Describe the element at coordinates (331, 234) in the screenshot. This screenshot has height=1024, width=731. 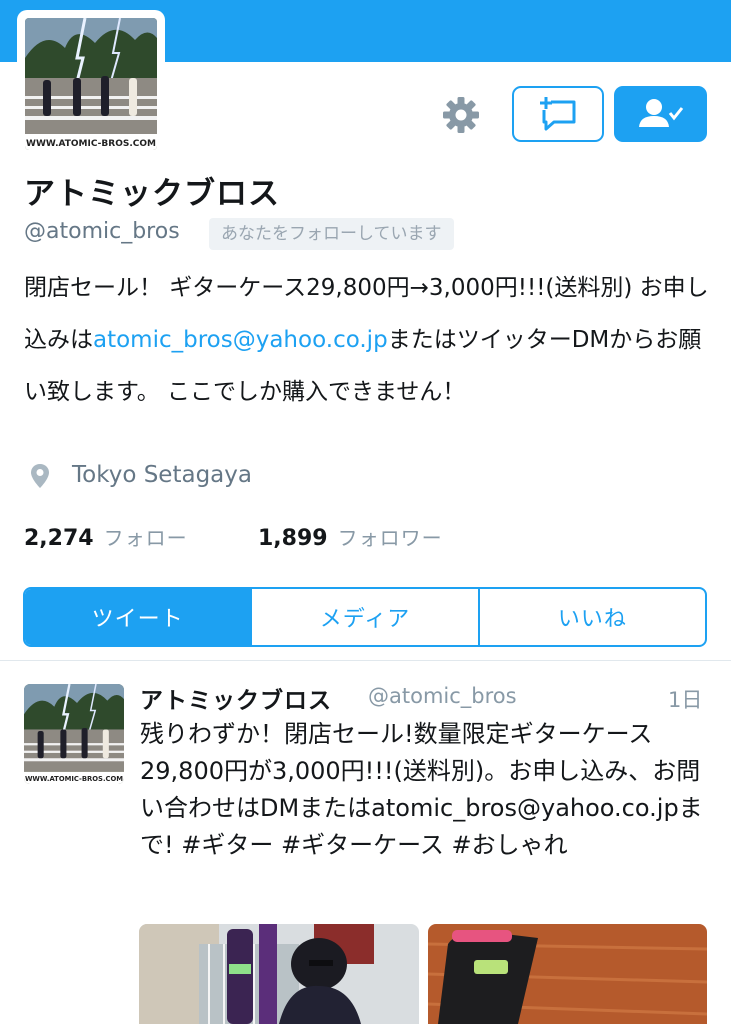
I see `follows-you-badge: あなたをフォローしています` at that location.